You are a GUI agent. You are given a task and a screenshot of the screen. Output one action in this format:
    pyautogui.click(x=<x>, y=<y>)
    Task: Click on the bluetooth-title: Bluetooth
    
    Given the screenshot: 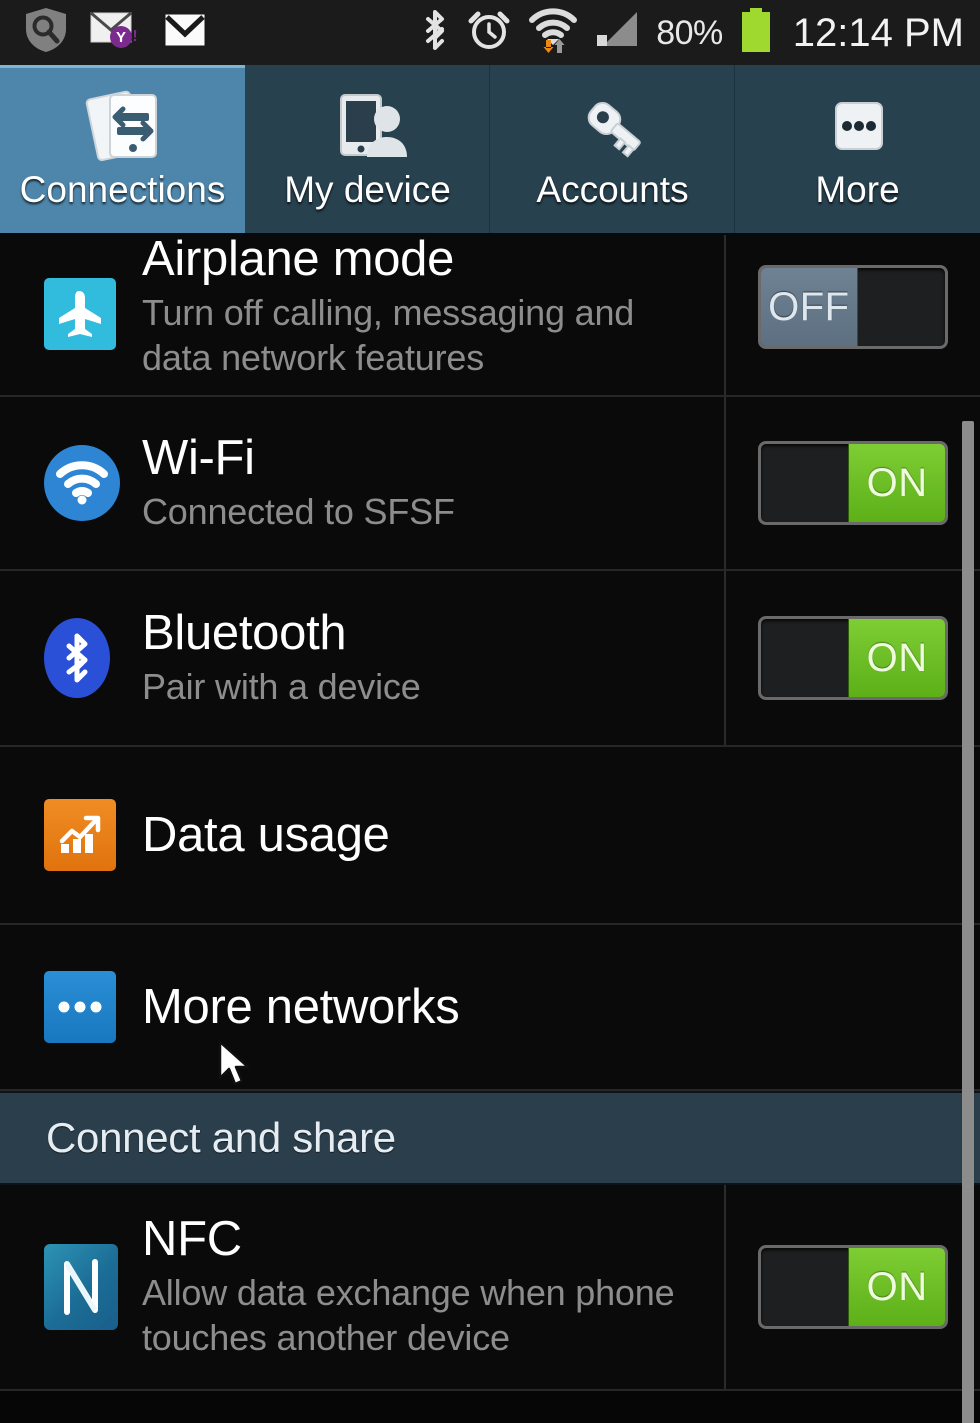 What is the action you would take?
    pyautogui.click(x=244, y=632)
    